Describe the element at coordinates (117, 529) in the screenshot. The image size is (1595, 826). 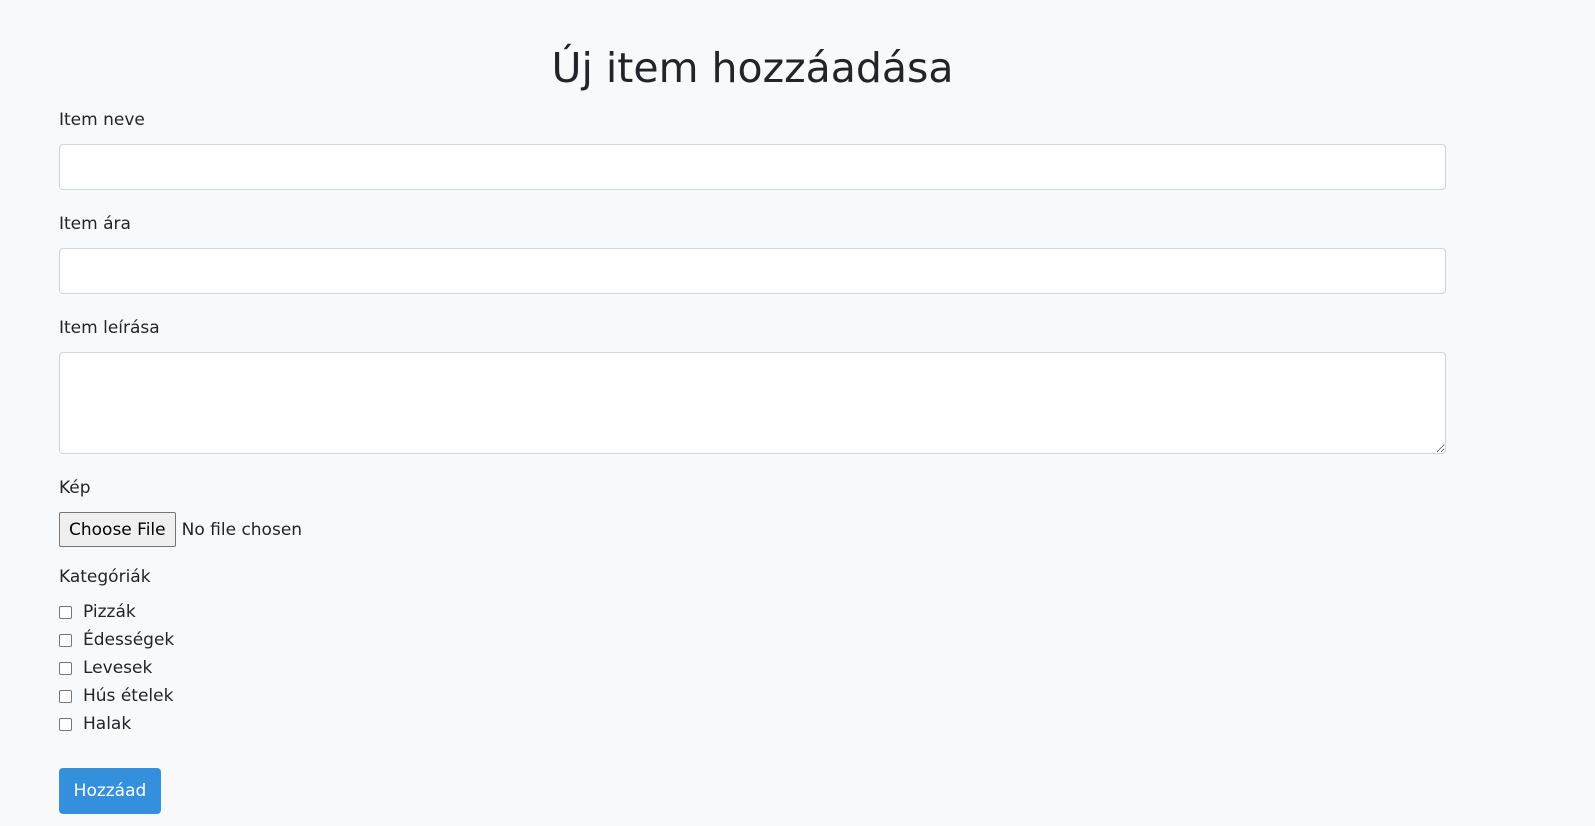
I see `choose-file-button: Choose File` at that location.